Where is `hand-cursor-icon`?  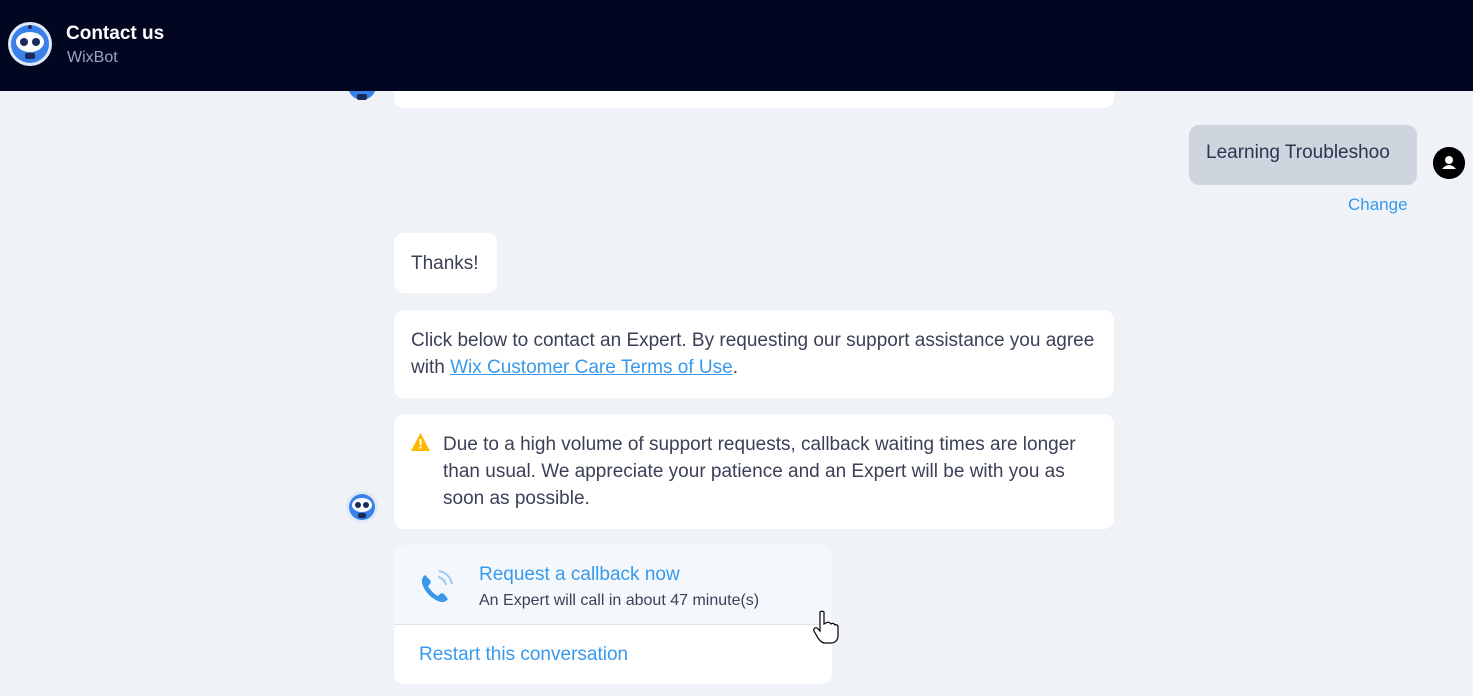 hand-cursor-icon is located at coordinates (826, 627).